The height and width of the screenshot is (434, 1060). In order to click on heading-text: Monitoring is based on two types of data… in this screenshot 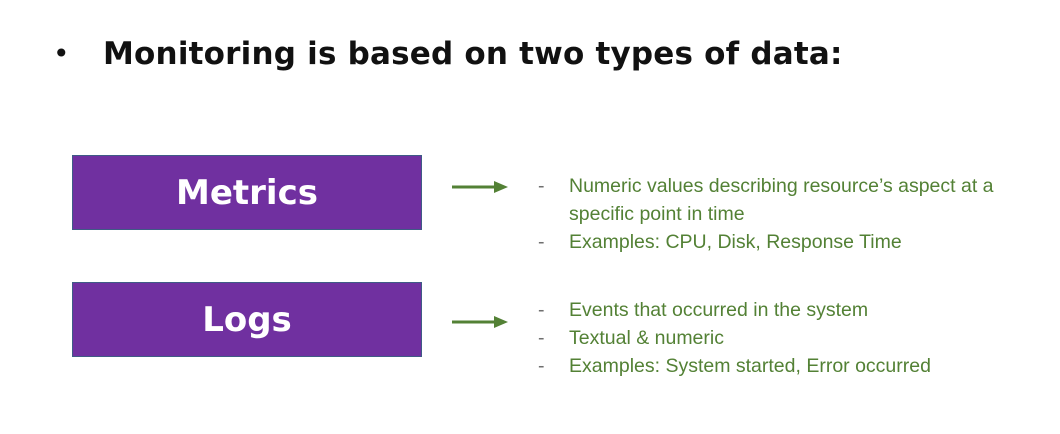, I will do `click(473, 54)`.